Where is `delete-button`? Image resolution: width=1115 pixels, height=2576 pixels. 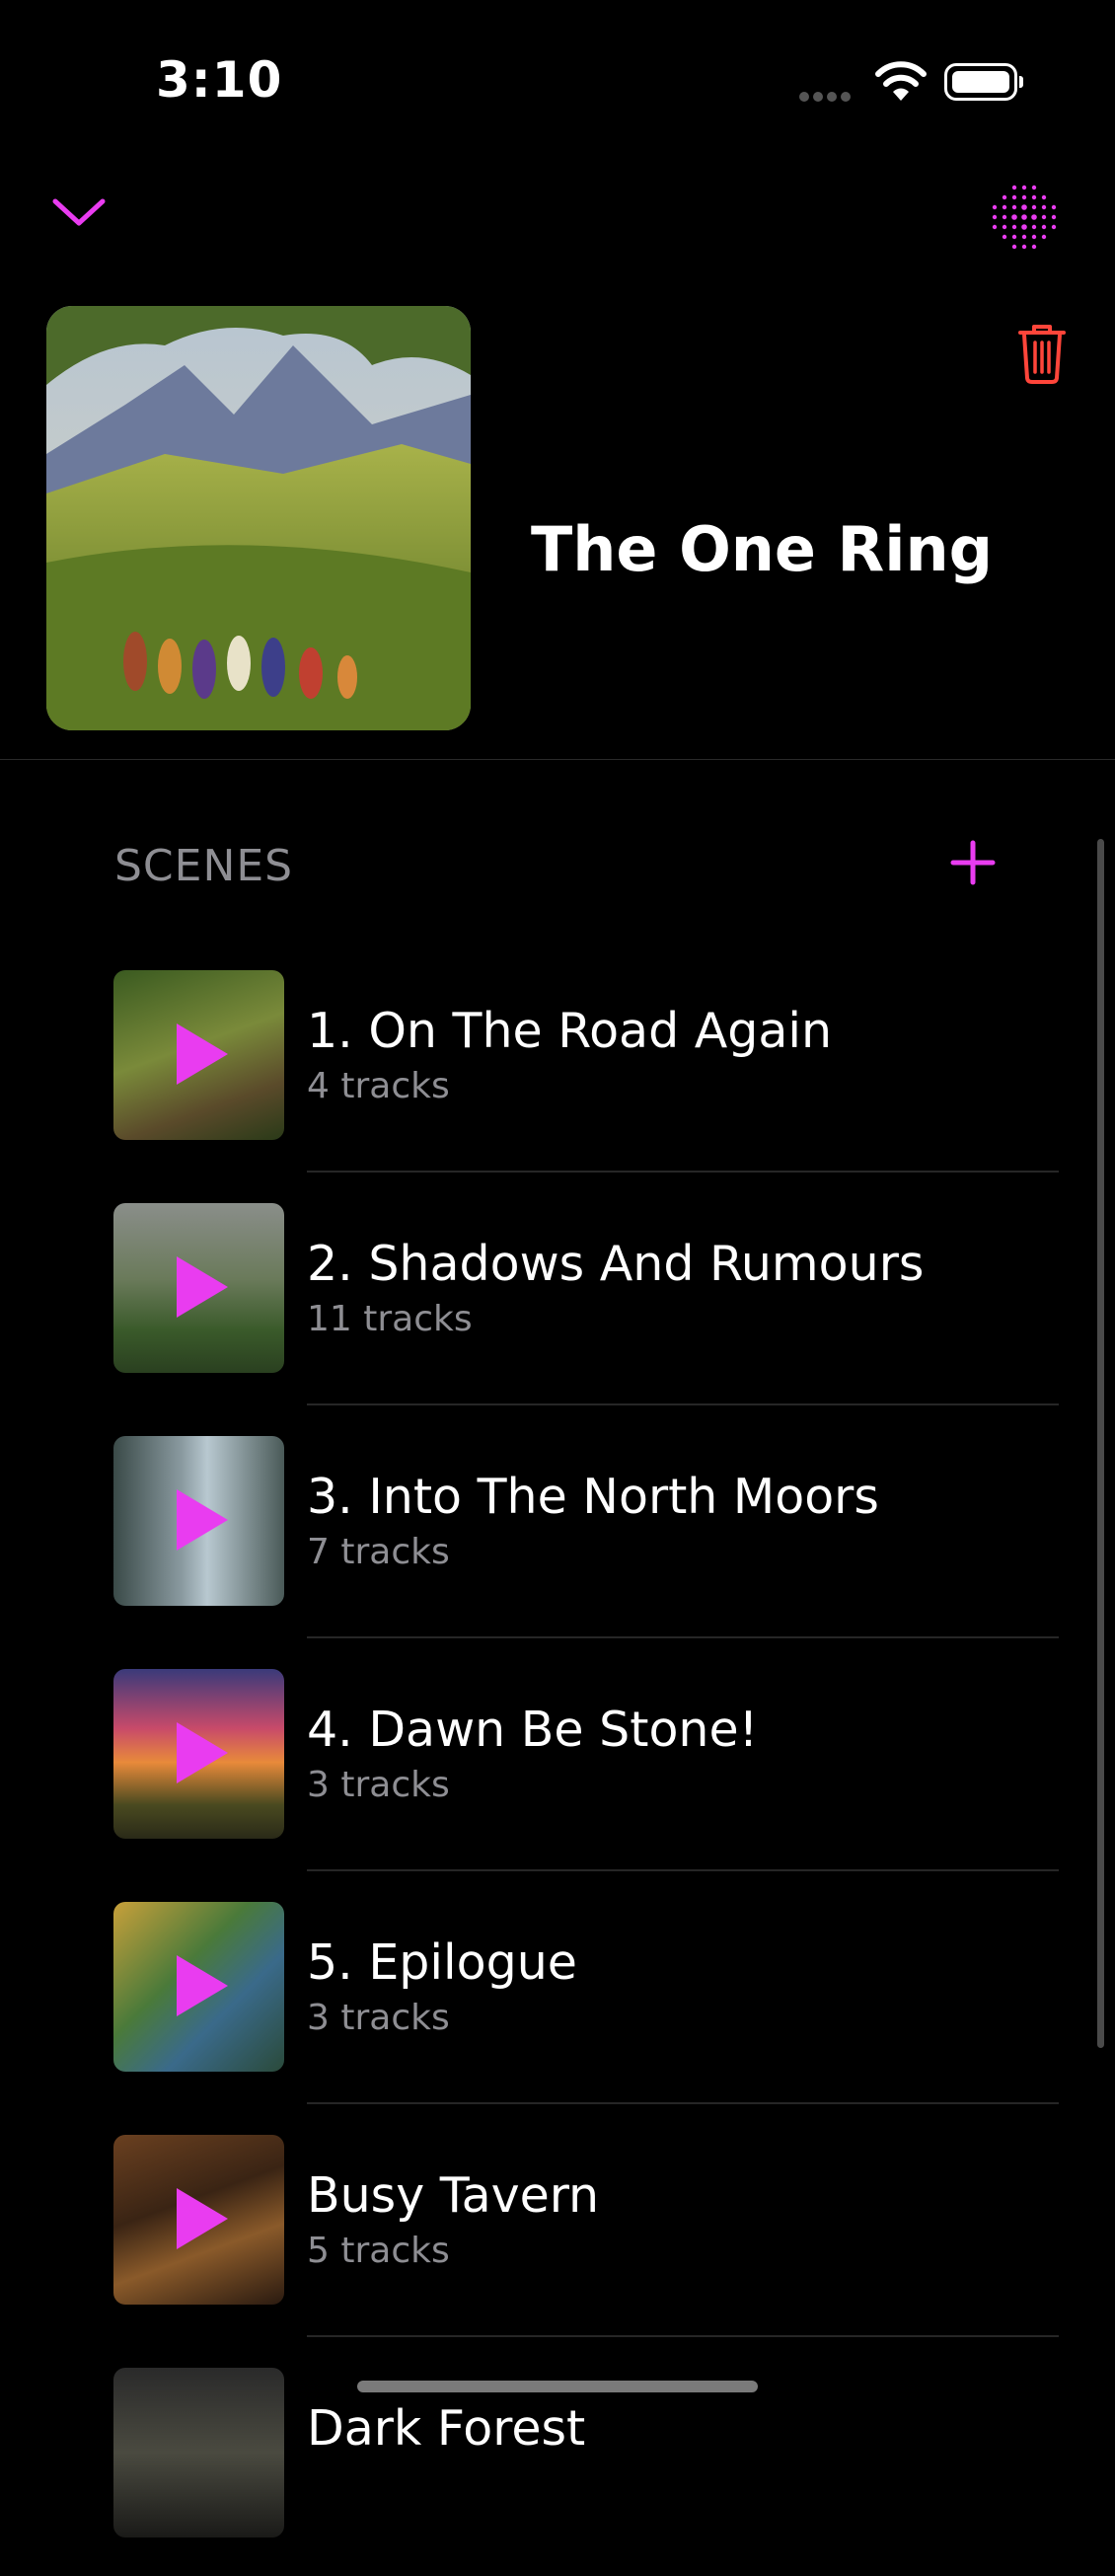
delete-button is located at coordinates (1042, 353).